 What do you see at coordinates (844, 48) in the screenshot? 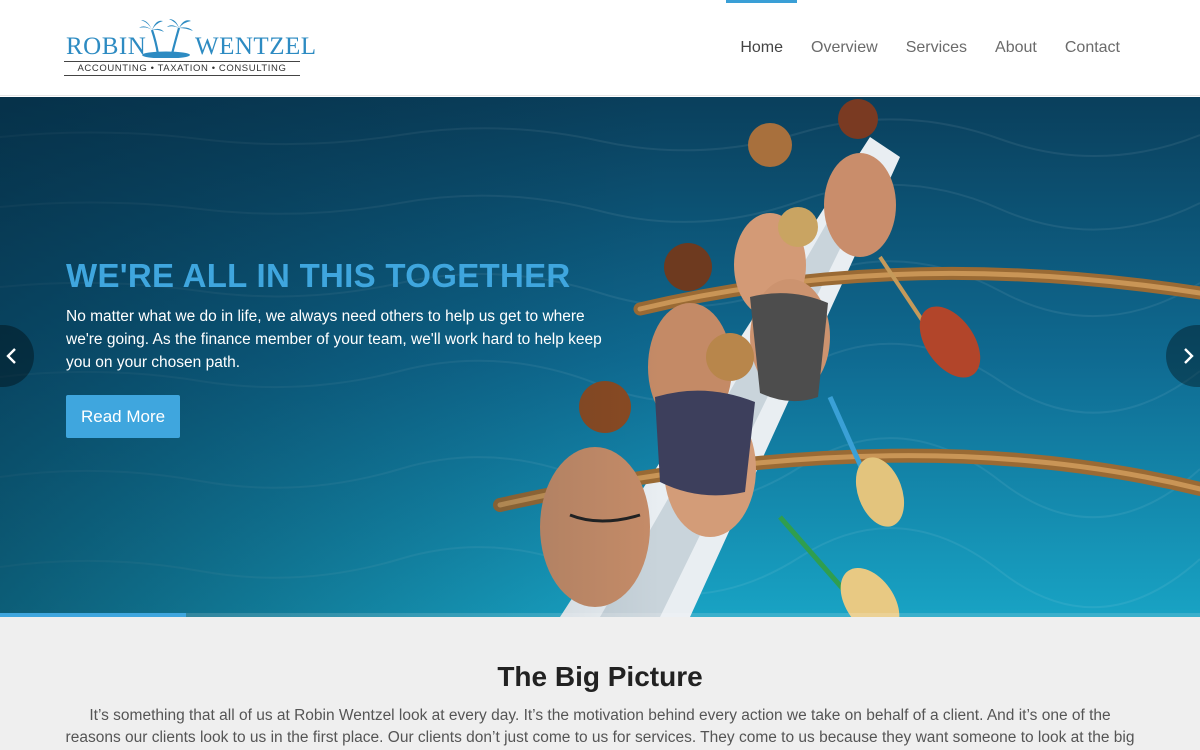
I see `nav-item-overview: Overview` at bounding box center [844, 48].